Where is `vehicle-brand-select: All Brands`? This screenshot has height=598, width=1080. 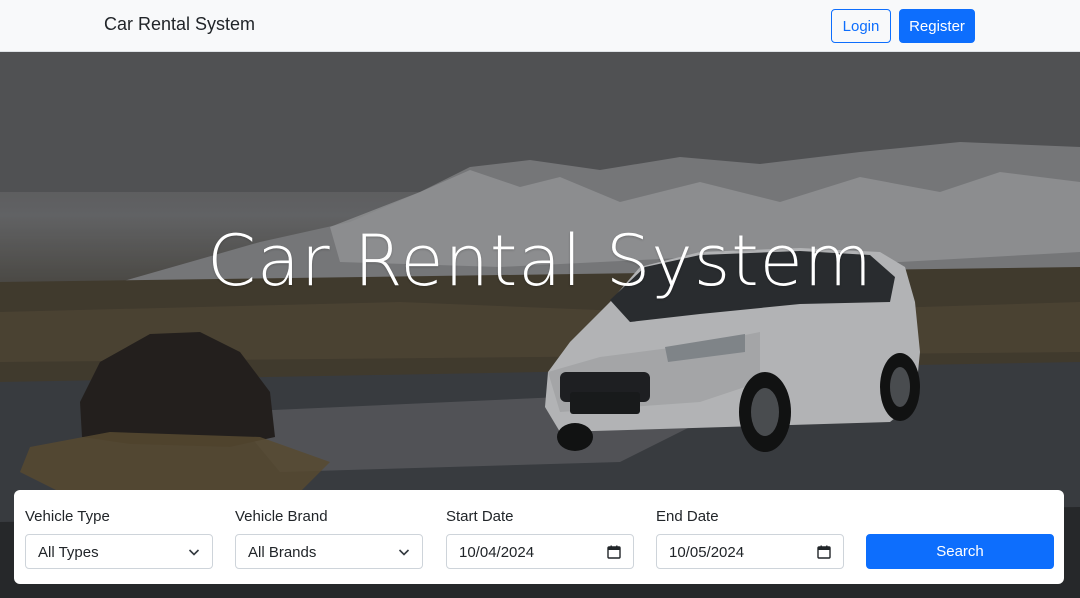 vehicle-brand-select: All Brands is located at coordinates (329, 551).